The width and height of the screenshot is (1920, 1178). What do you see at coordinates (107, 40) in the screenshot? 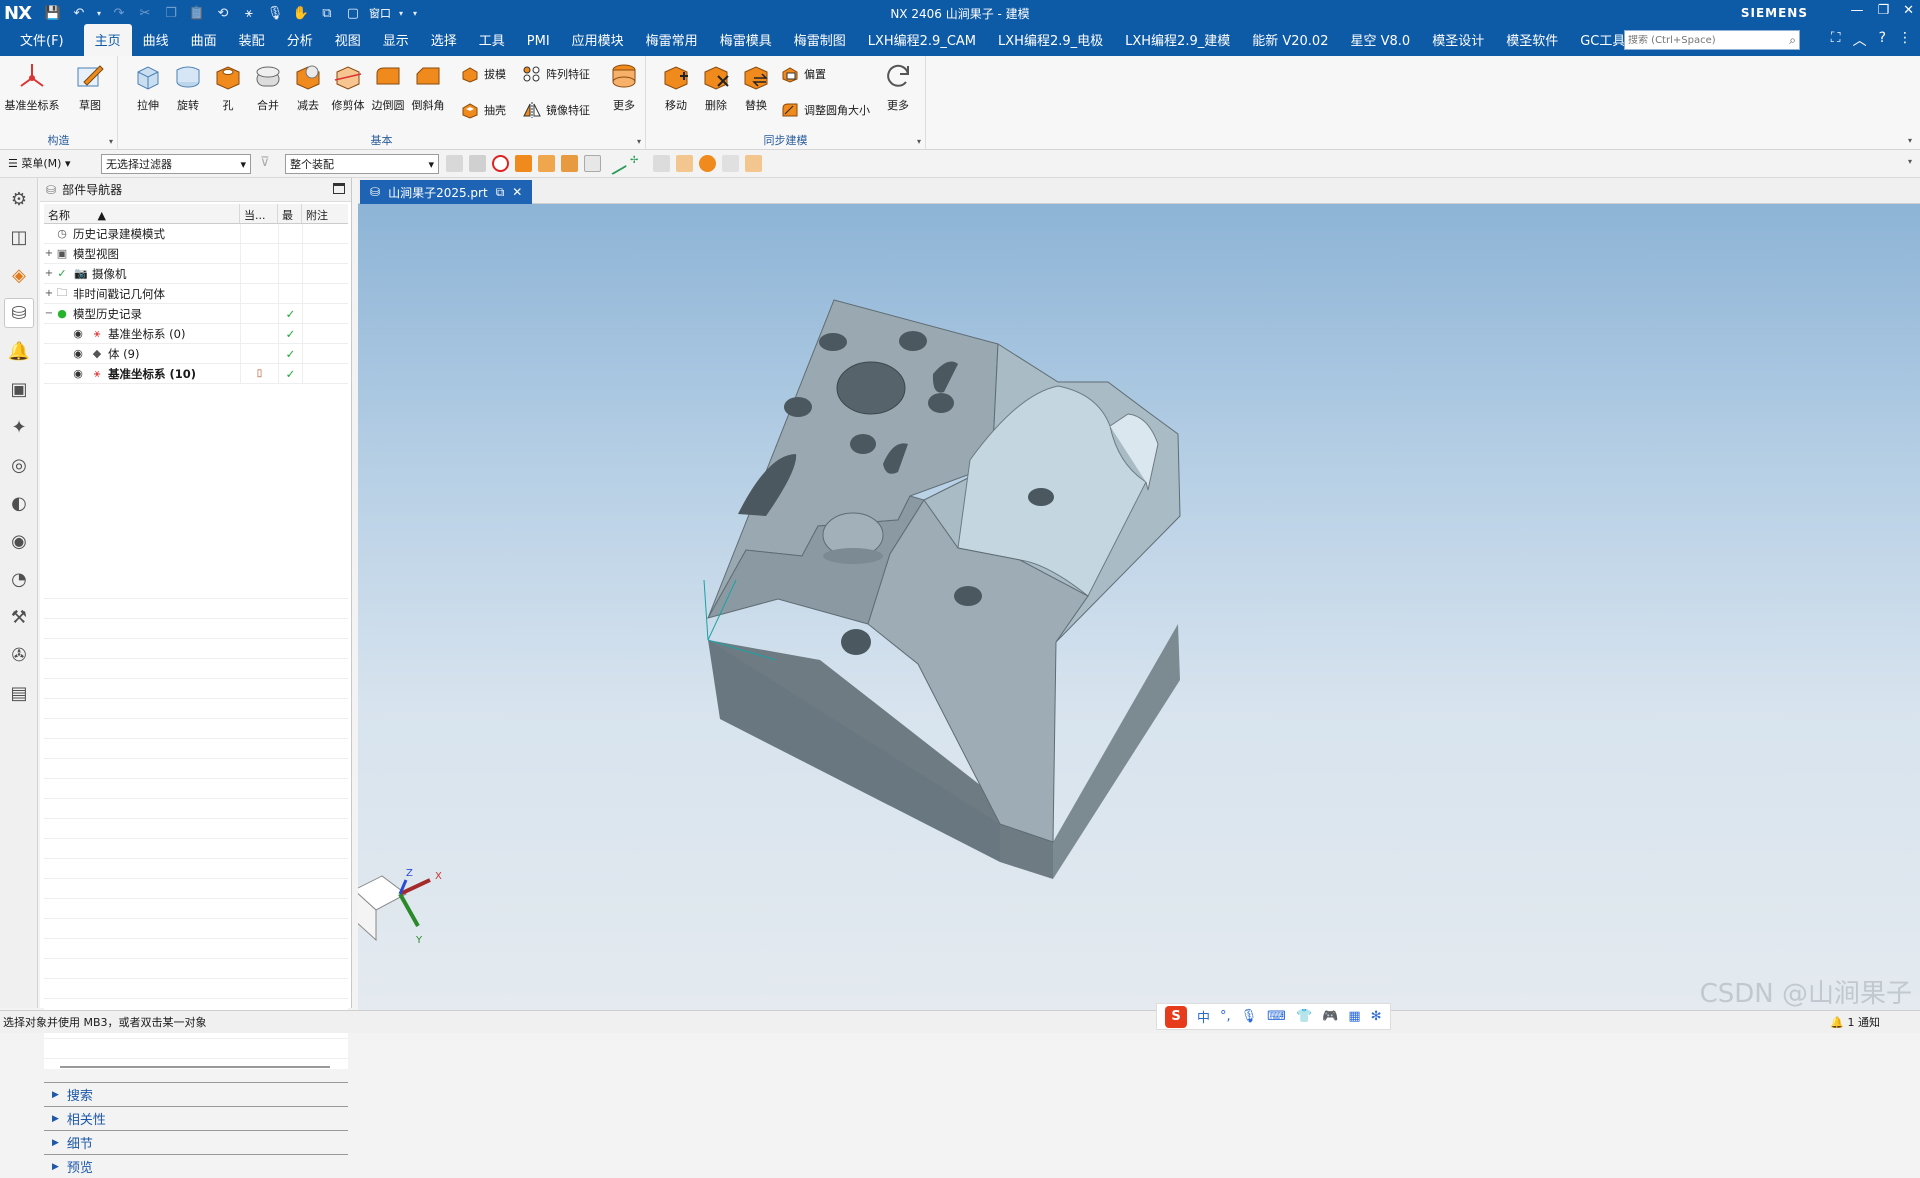
I see `tab-home: 主页` at bounding box center [107, 40].